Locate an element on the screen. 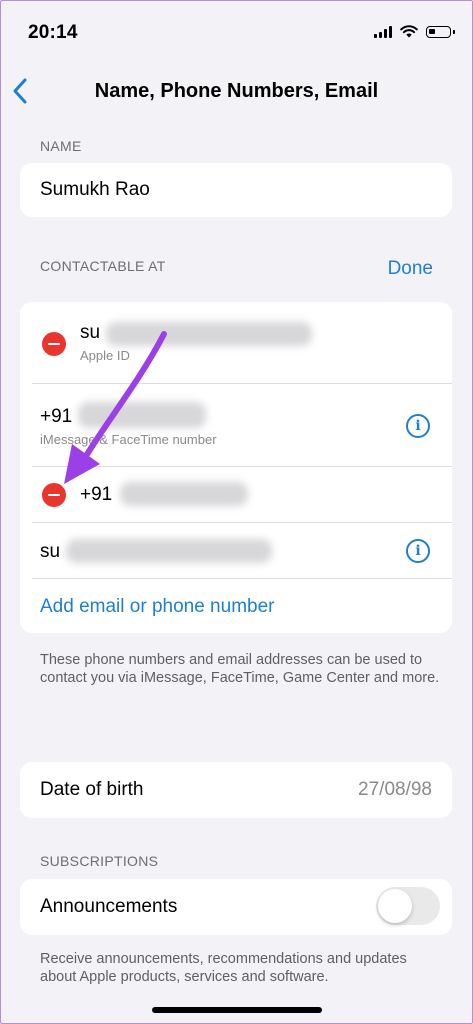 This screenshot has height=1024, width=473. contactable-section-label: CONTACTABLE AT is located at coordinates (103, 266).